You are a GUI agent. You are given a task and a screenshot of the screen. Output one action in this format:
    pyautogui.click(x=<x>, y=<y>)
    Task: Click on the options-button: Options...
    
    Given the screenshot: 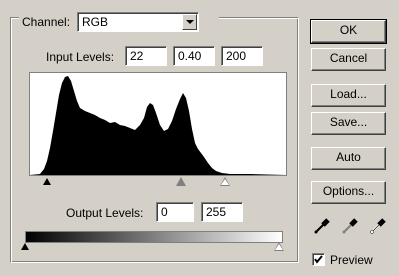 What is the action you would take?
    pyautogui.click(x=348, y=192)
    